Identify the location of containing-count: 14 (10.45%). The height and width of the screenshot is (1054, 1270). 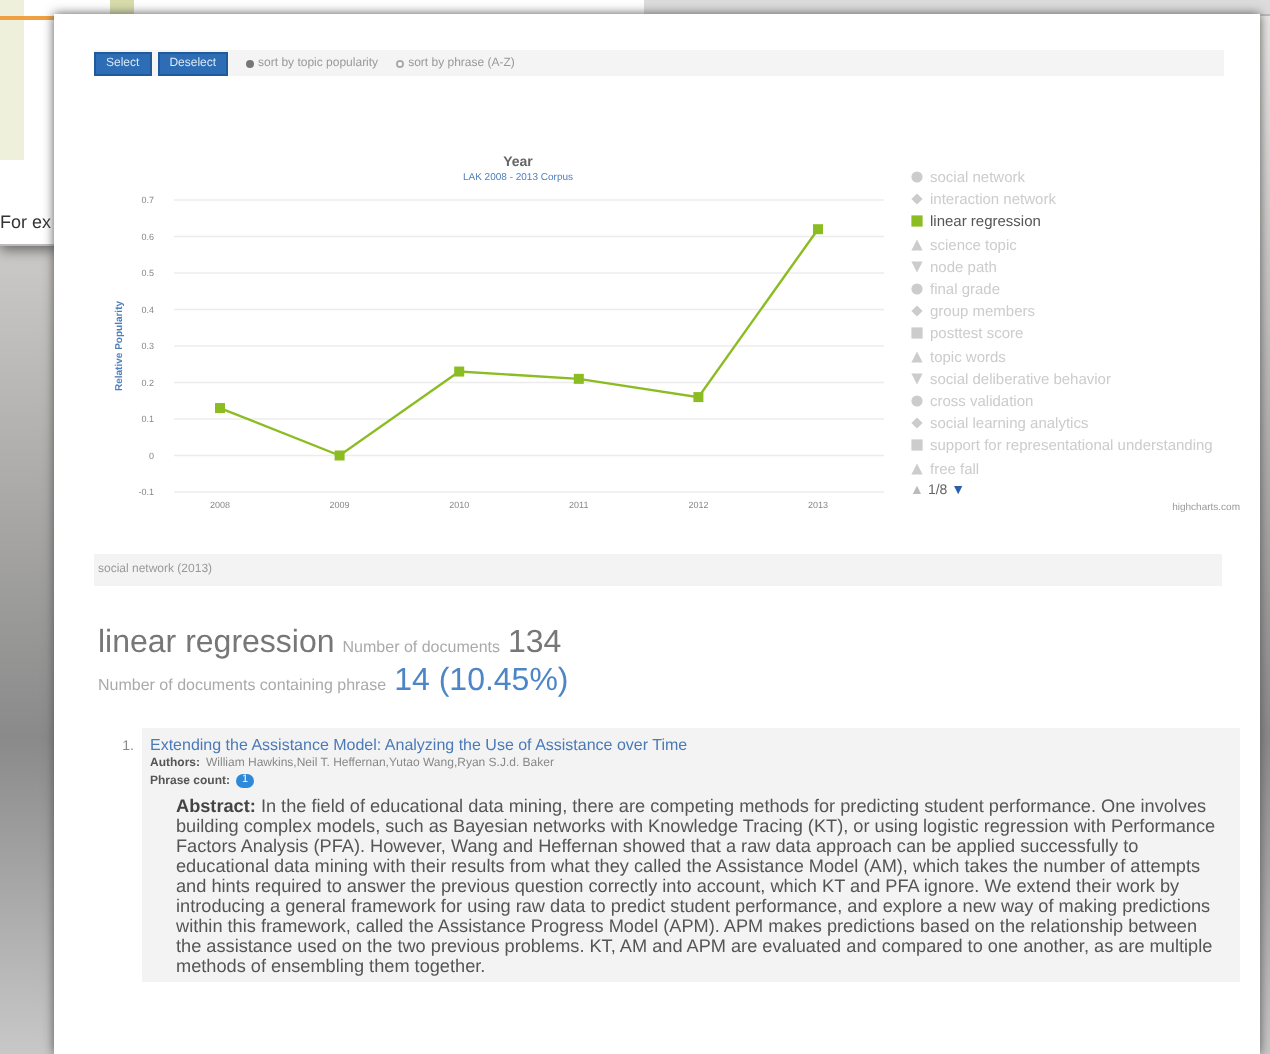
(481, 682).